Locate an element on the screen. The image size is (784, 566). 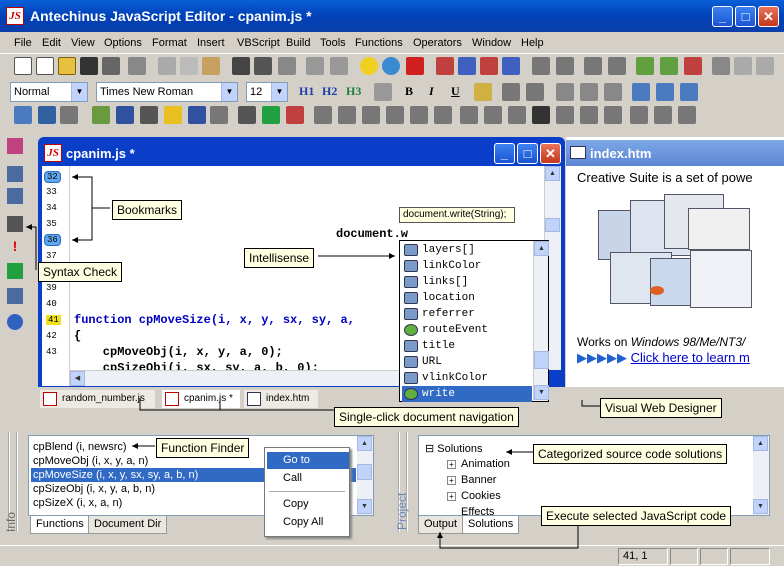
solutions-scrollbar: ▲ ▼ is located at coordinates (761, 475).